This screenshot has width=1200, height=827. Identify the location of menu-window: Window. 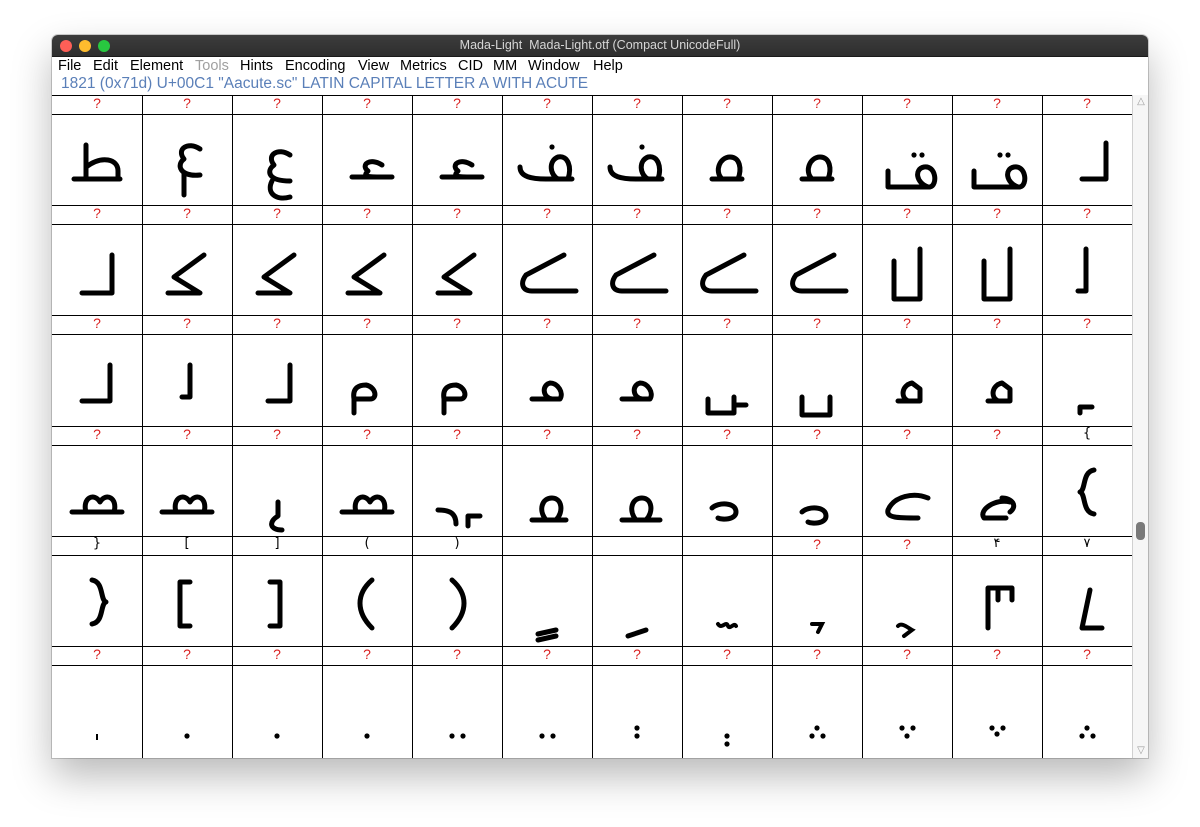
(554, 66).